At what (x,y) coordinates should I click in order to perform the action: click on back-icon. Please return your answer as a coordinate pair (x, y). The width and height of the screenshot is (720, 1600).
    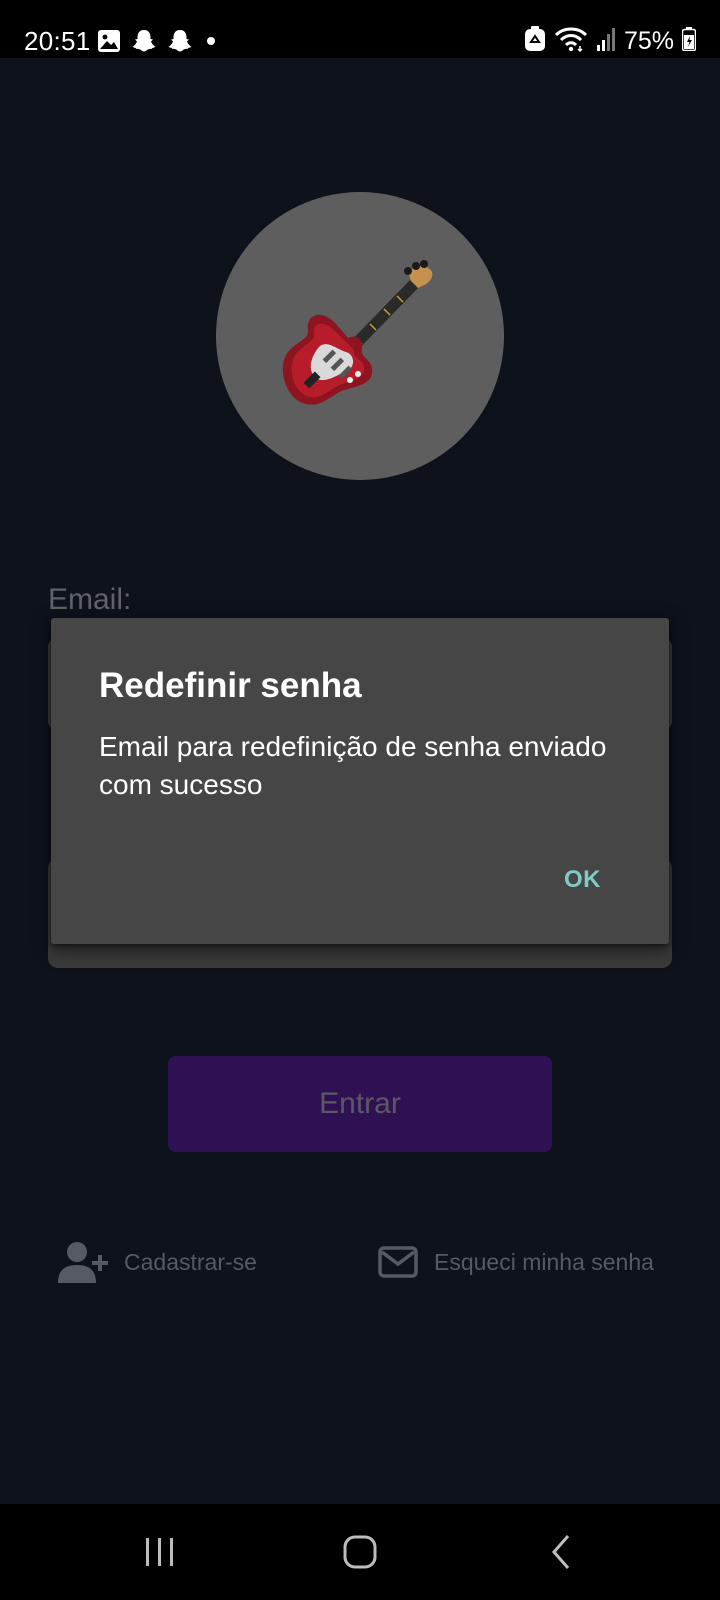
    Looking at the image, I should click on (561, 1552).